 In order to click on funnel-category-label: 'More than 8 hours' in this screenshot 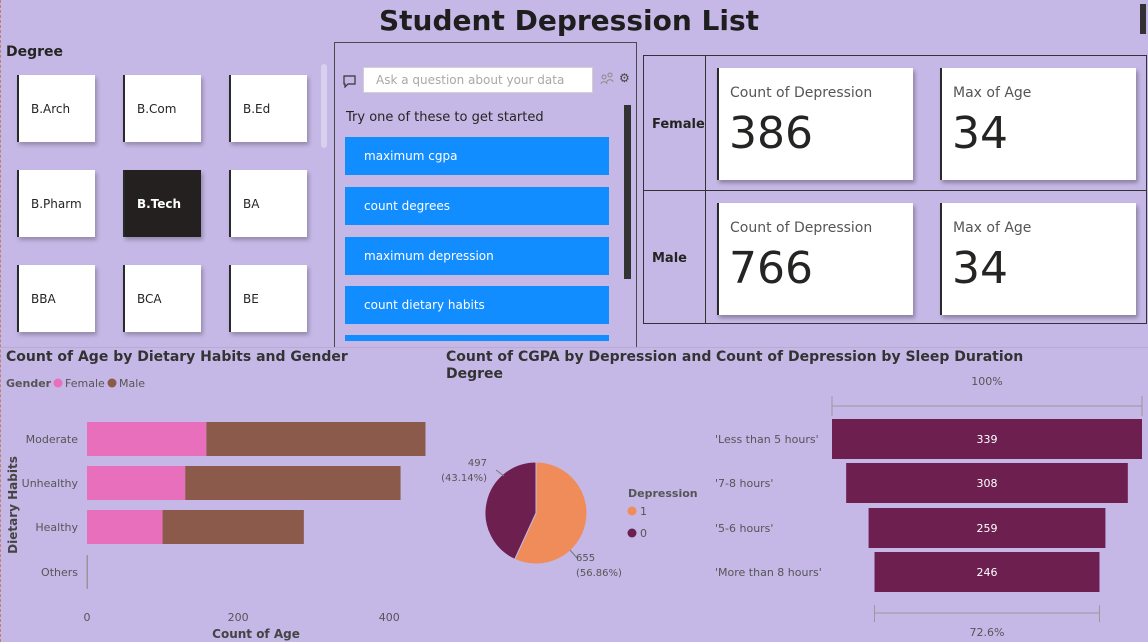, I will do `click(768, 572)`.